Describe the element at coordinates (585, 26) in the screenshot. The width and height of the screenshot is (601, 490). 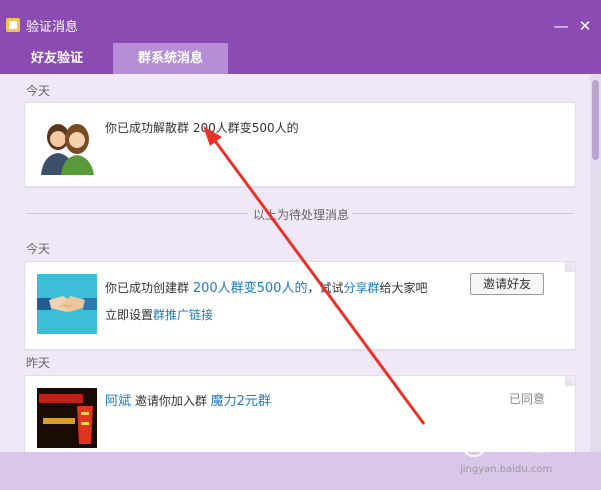
I see `close-button: ✕` at that location.